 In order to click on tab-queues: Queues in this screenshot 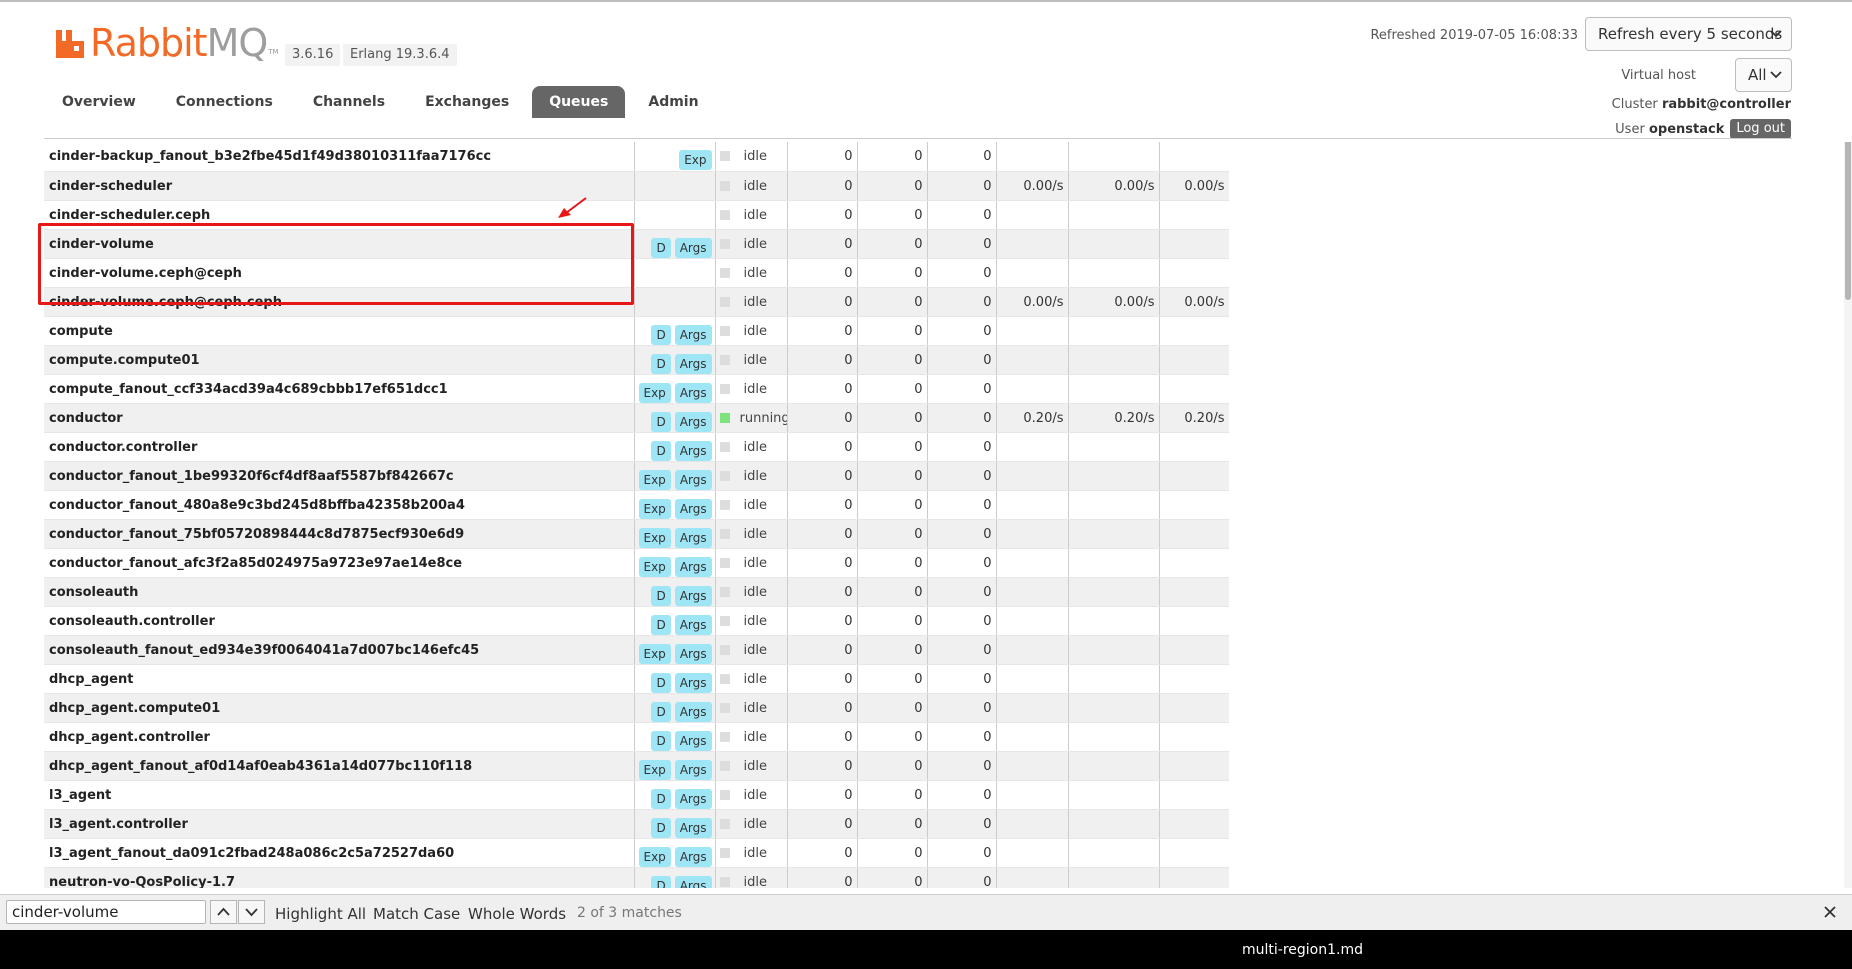, I will do `click(579, 102)`.